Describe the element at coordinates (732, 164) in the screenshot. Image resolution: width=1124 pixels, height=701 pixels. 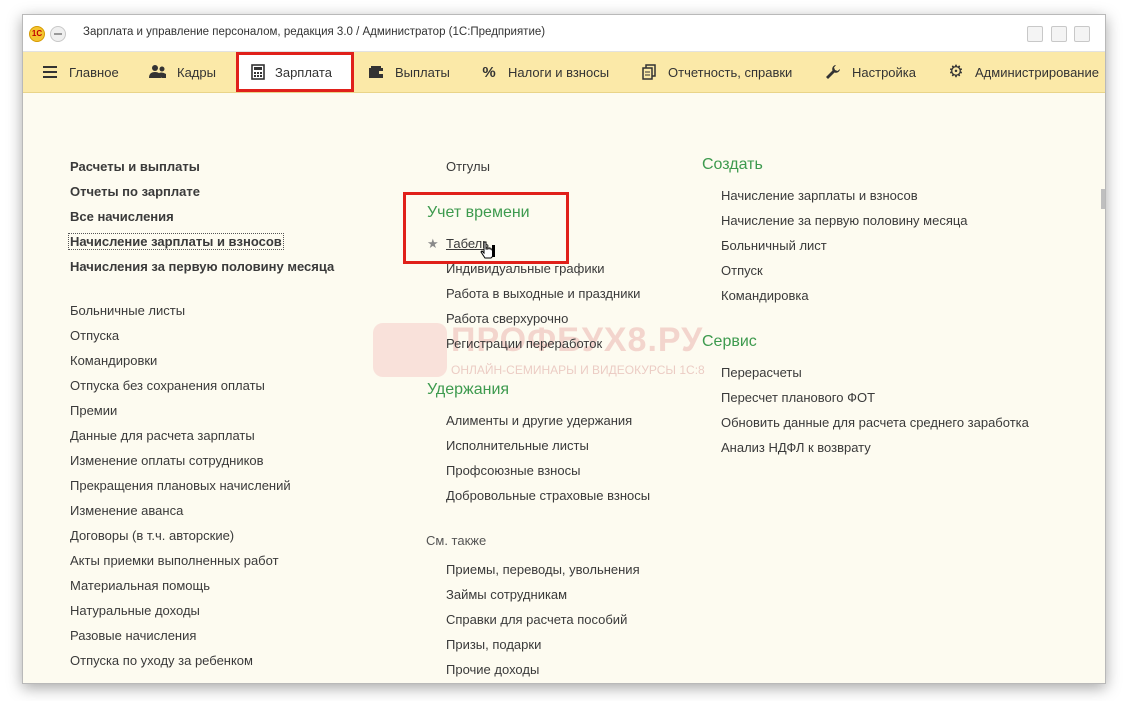
I see `section-header-create: Создать` at that location.